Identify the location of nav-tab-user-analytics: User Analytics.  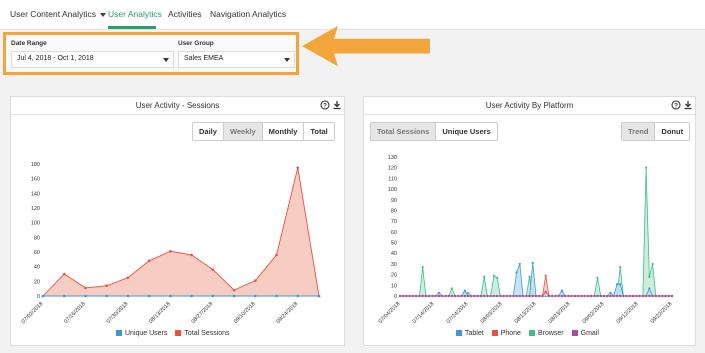
(135, 14).